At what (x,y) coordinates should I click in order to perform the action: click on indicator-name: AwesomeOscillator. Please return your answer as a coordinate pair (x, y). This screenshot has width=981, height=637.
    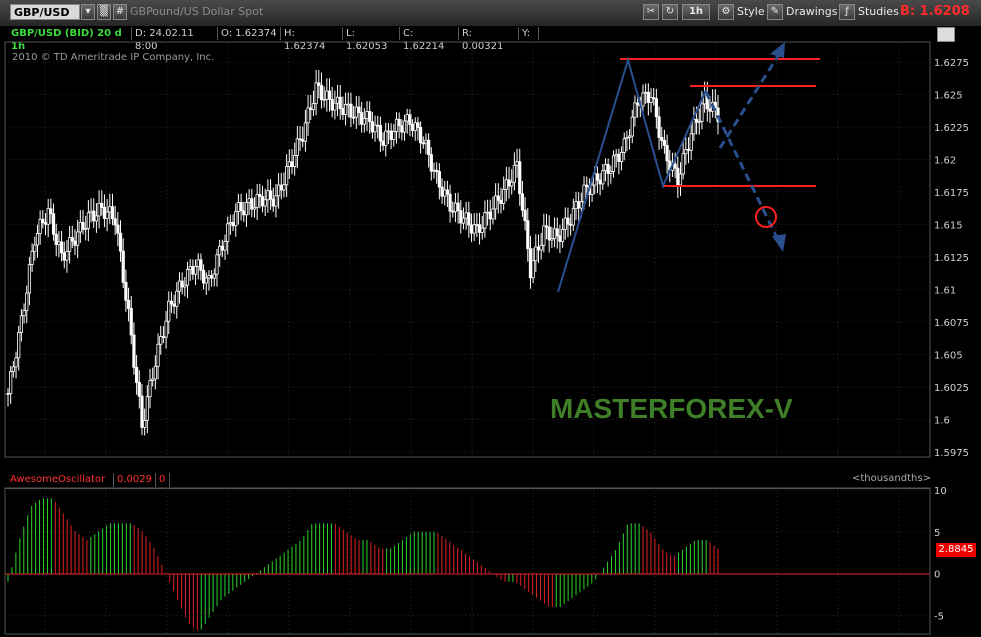
    Looking at the image, I should click on (60, 480).